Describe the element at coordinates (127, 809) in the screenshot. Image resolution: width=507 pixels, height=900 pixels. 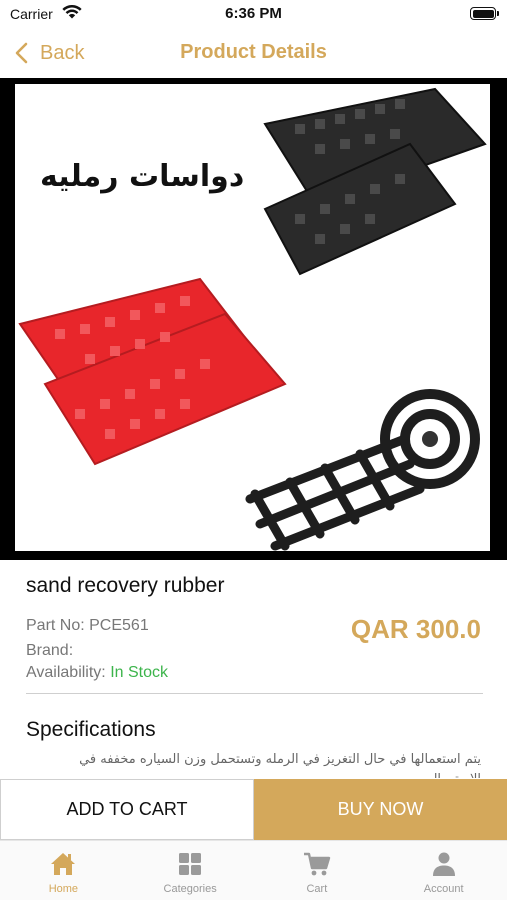
I see `add-to-cart-button: ADD TO CART` at that location.